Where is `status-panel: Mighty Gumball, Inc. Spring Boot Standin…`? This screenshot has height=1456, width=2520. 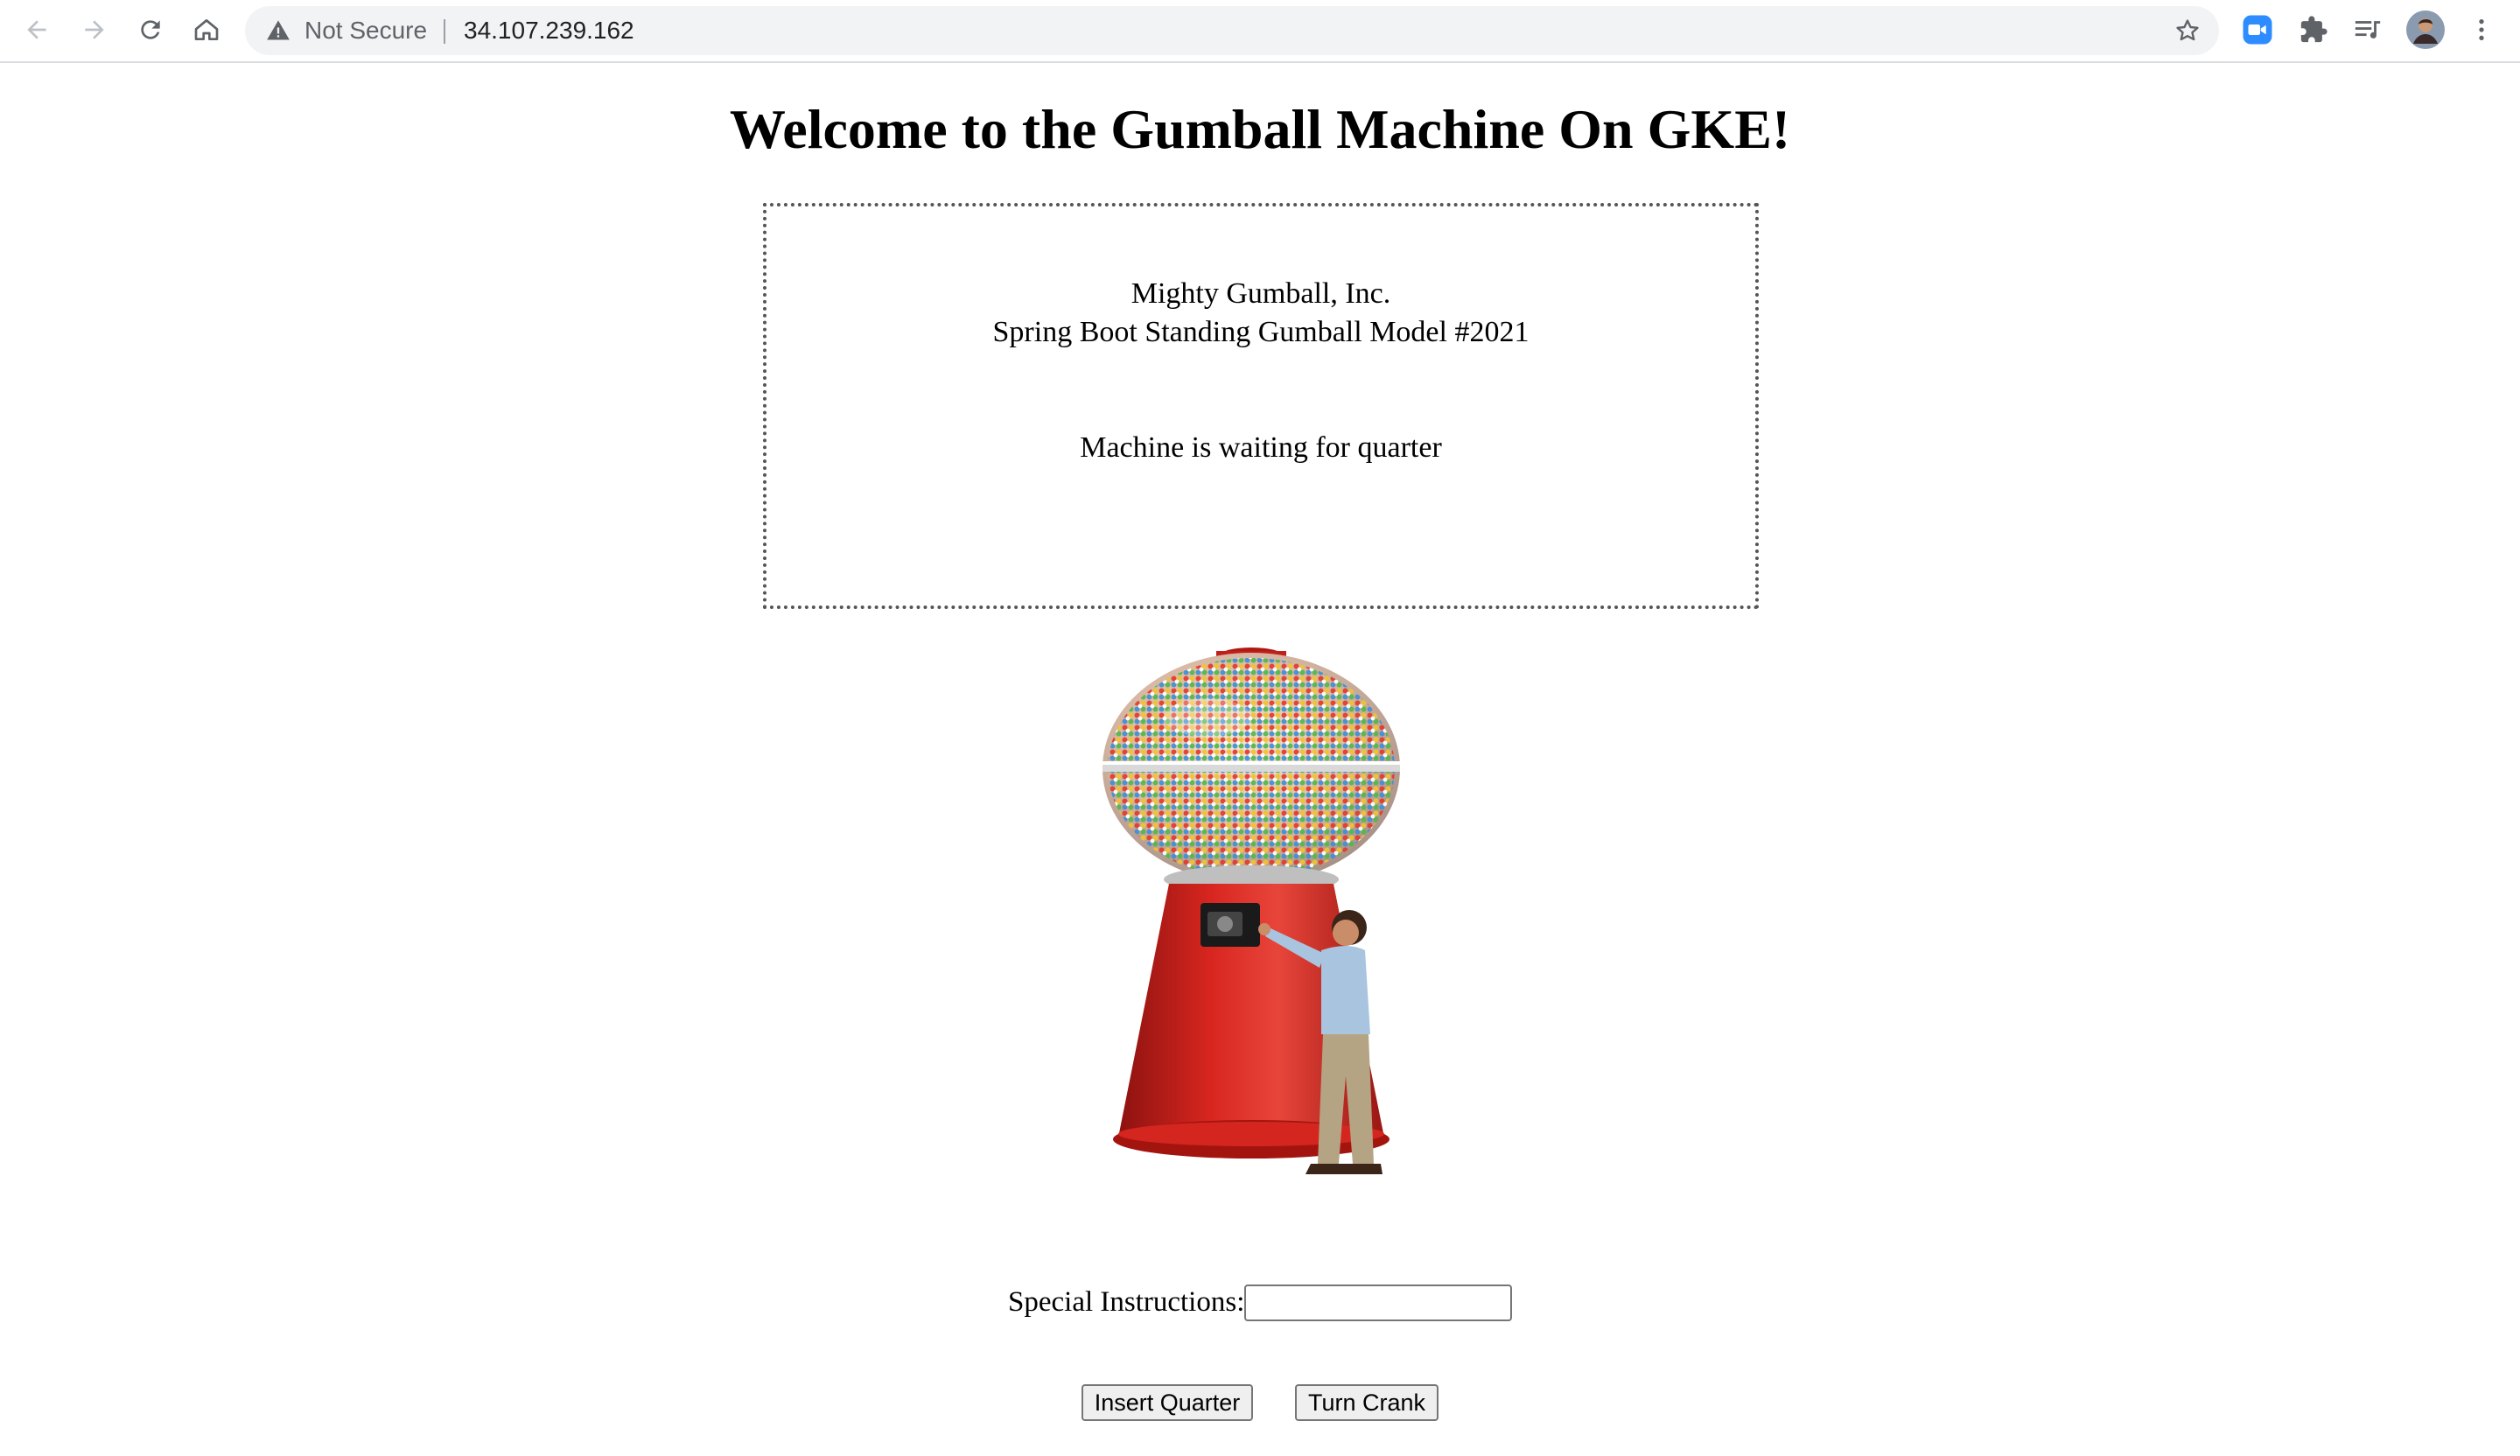 status-panel: Mighty Gumball, Inc. Spring Boot Standin… is located at coordinates (1261, 406).